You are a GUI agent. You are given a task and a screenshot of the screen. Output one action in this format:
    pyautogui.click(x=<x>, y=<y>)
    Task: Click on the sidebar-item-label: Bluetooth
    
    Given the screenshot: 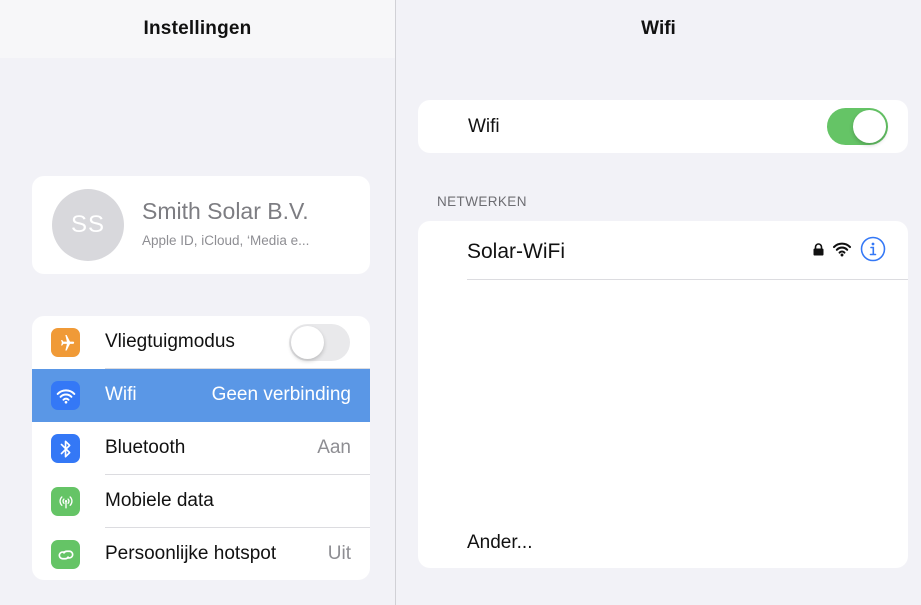 What is the action you would take?
    pyautogui.click(x=145, y=447)
    